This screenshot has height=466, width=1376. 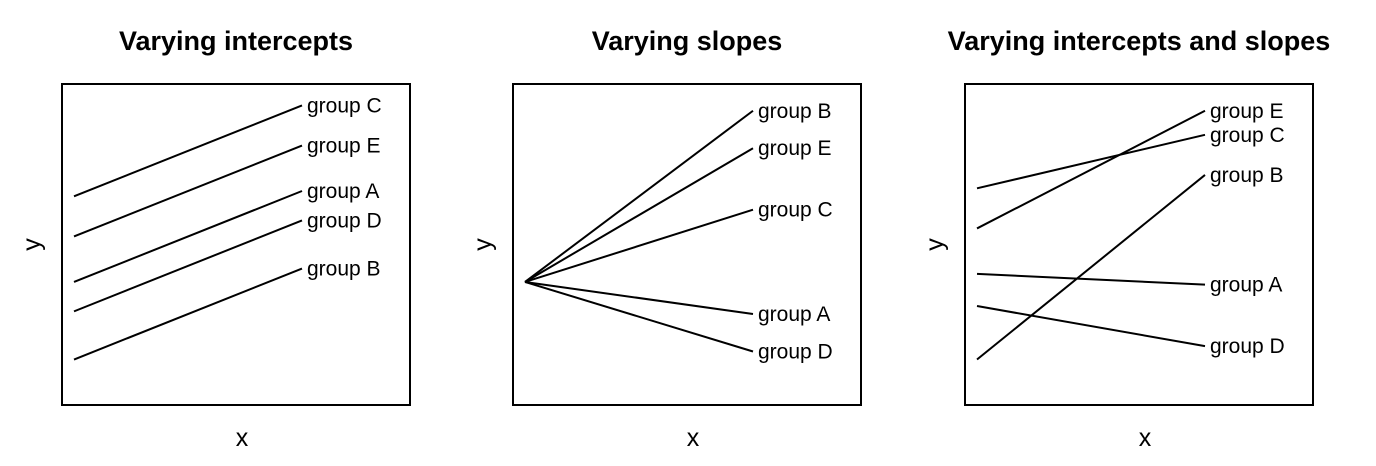 What do you see at coordinates (236, 41) in the screenshot?
I see `panel-title: Varying intercepts` at bounding box center [236, 41].